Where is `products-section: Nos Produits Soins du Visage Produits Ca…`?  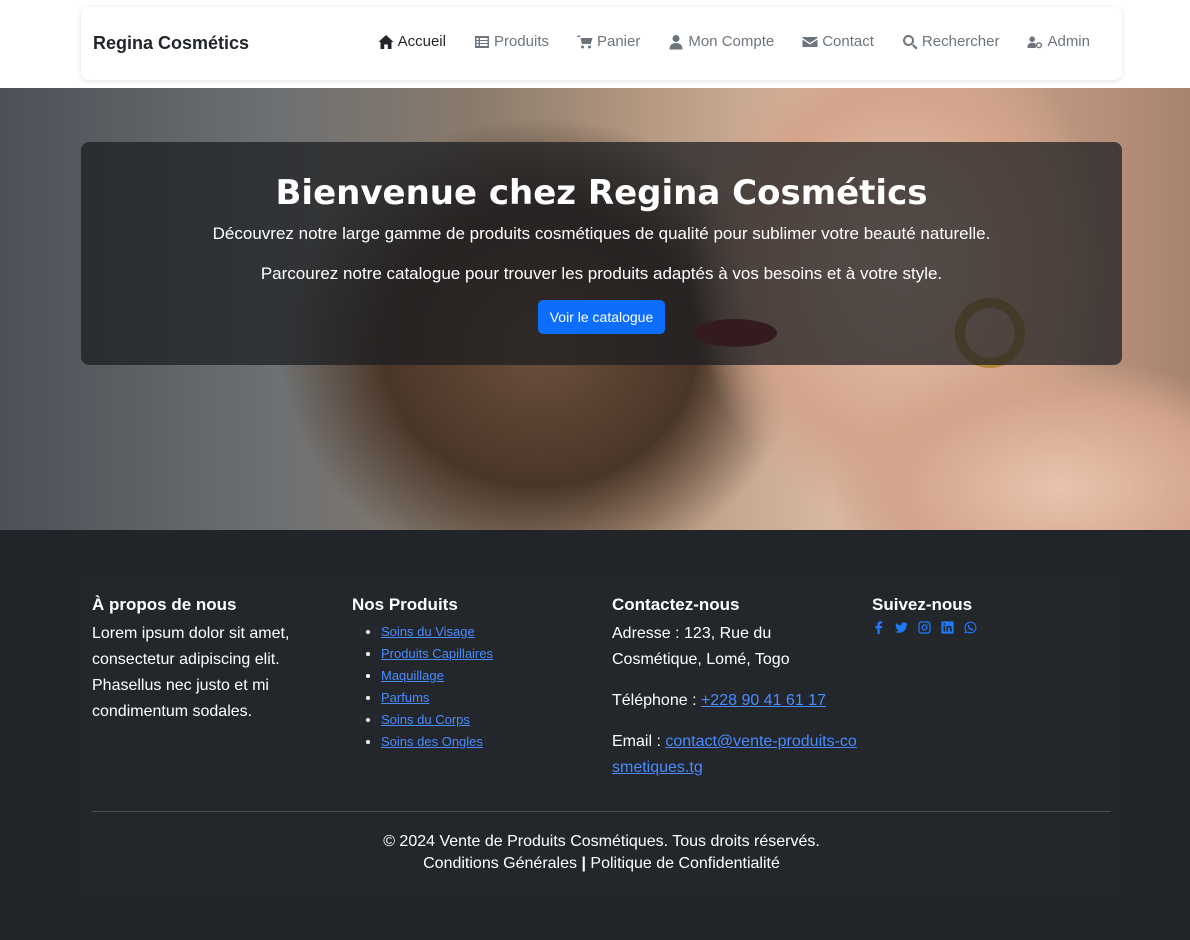 products-section: Nos Produits Soins du Visage Produits Ca… is located at coordinates (472, 674).